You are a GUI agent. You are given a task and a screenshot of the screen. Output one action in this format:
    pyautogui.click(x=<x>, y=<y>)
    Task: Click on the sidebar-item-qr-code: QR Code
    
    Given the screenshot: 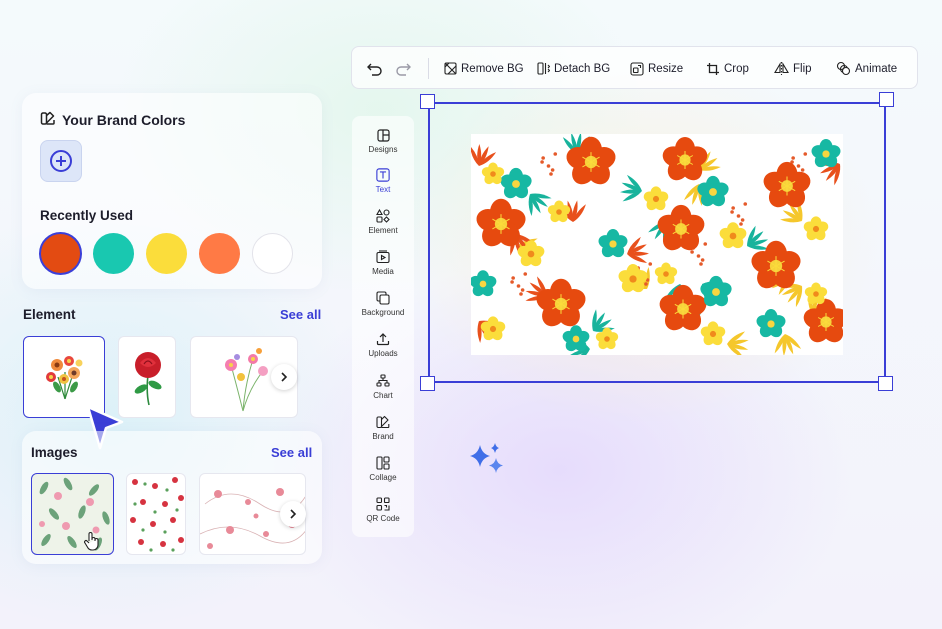 What is the action you would take?
    pyautogui.click(x=383, y=510)
    